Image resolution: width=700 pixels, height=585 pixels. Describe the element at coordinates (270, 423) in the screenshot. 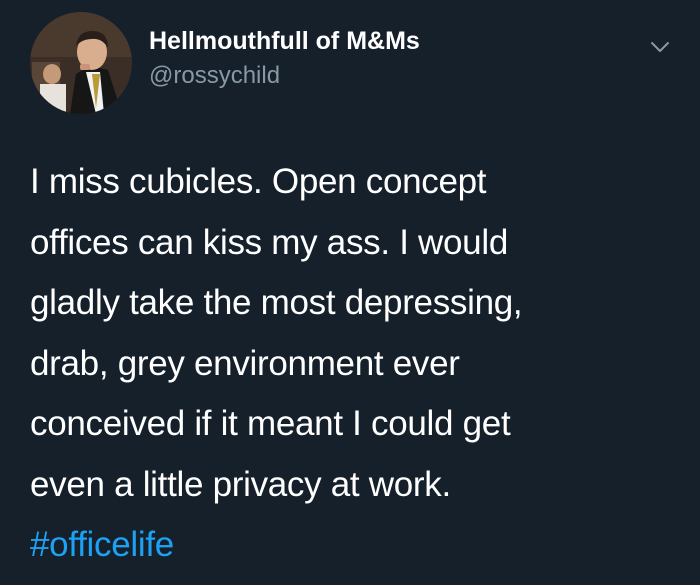

I see `tweet-text-line: conceived if it meant I could get` at that location.